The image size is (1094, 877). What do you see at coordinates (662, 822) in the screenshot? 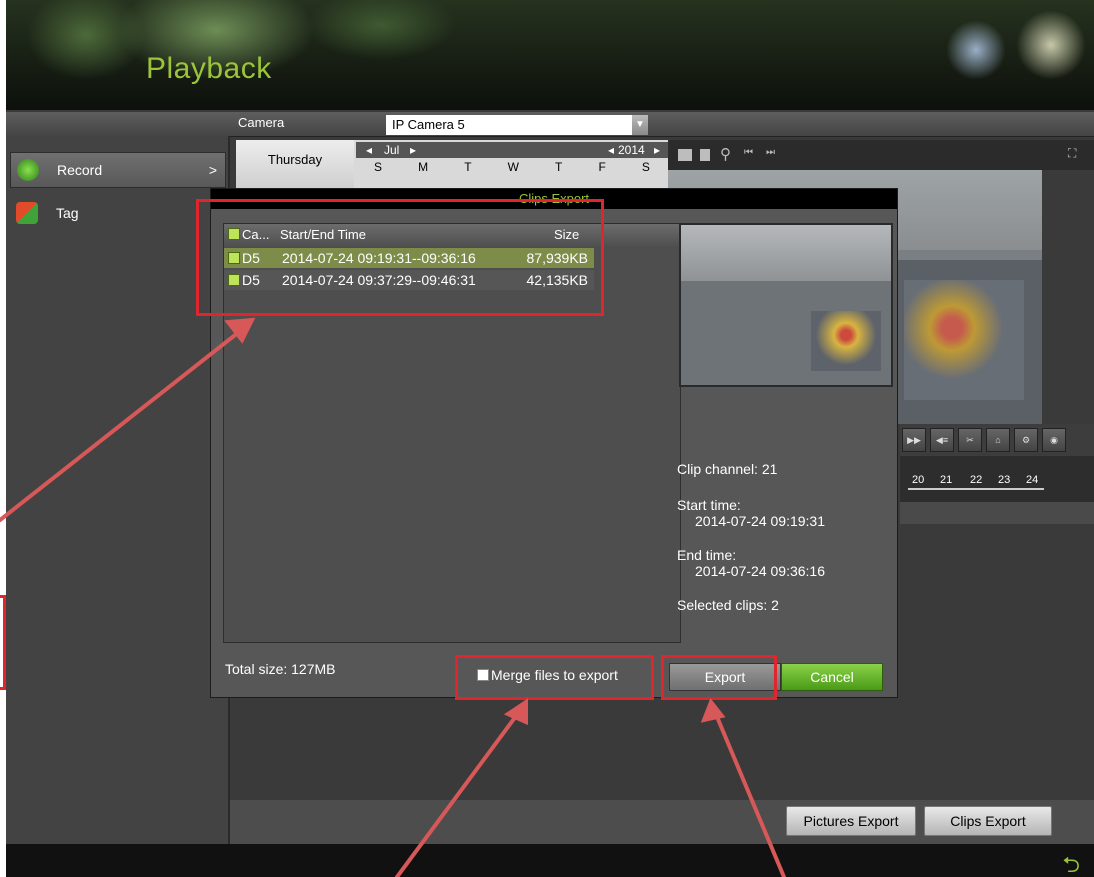
I see `bottom-bar: Pictures Export Clips Export` at bounding box center [662, 822].